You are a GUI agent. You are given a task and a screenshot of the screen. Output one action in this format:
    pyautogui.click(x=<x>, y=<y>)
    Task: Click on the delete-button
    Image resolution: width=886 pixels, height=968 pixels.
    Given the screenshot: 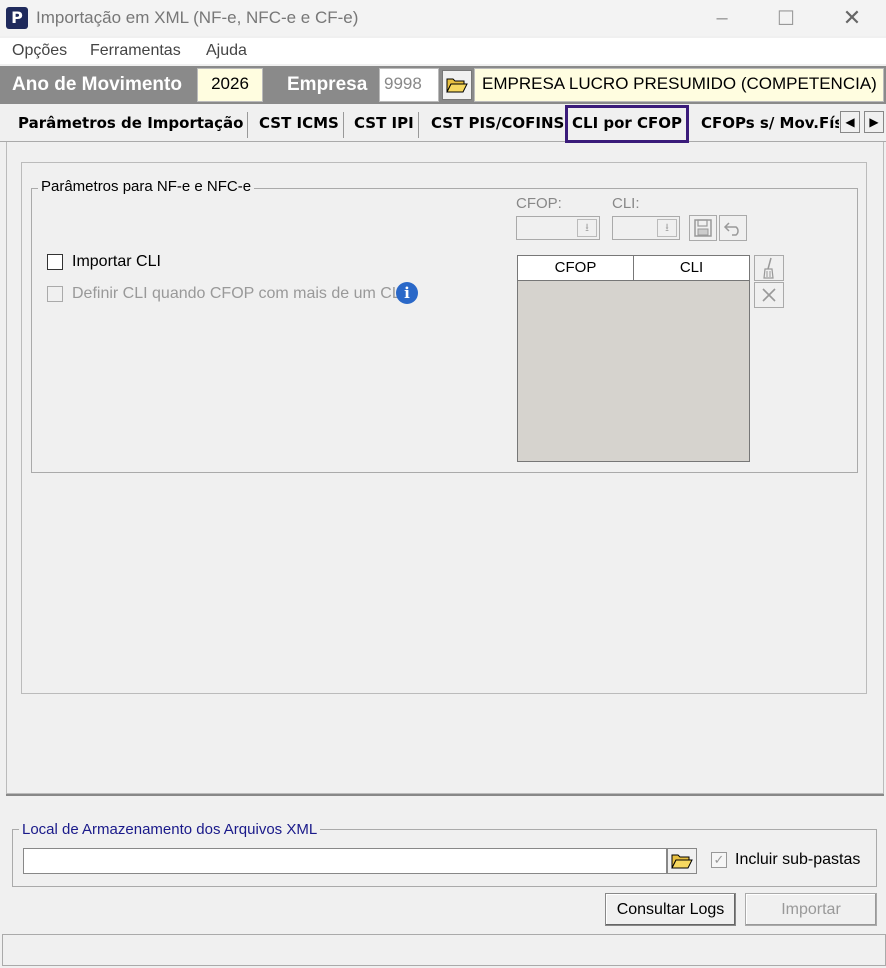 What is the action you would take?
    pyautogui.click(x=769, y=295)
    